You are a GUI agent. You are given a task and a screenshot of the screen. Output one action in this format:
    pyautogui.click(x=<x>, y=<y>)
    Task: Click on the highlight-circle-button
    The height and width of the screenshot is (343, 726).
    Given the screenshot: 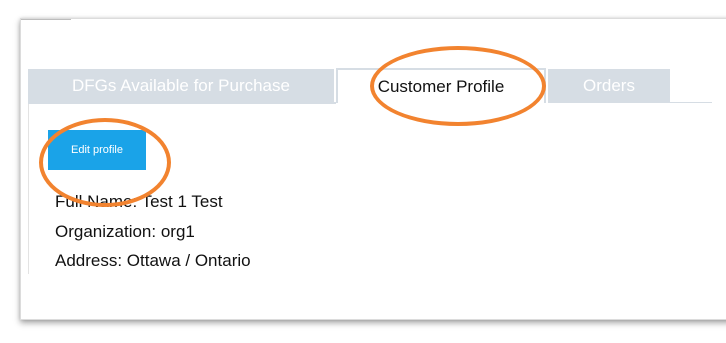 What is the action you would take?
    pyautogui.click(x=105, y=162)
    